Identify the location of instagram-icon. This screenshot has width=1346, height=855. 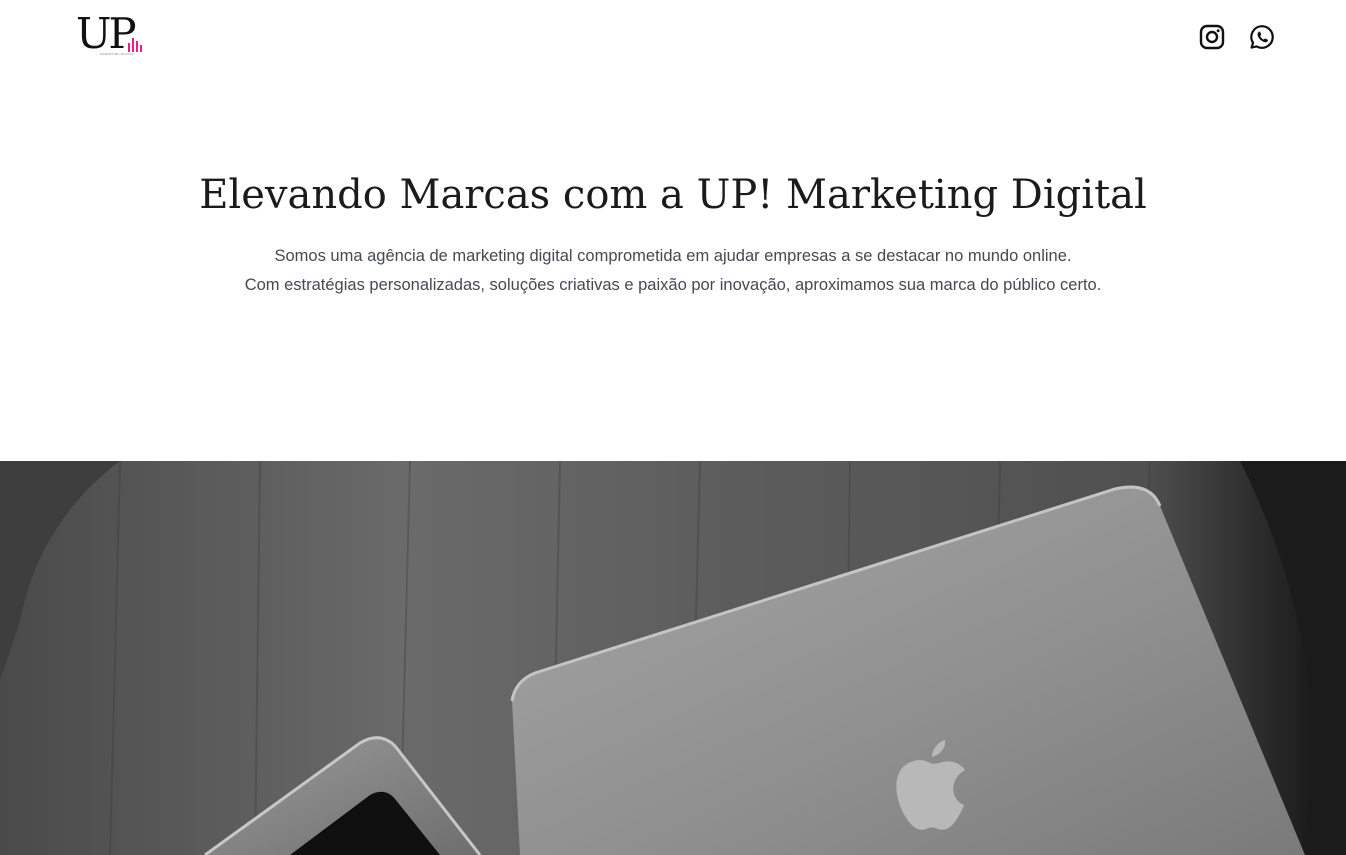
(1212, 37).